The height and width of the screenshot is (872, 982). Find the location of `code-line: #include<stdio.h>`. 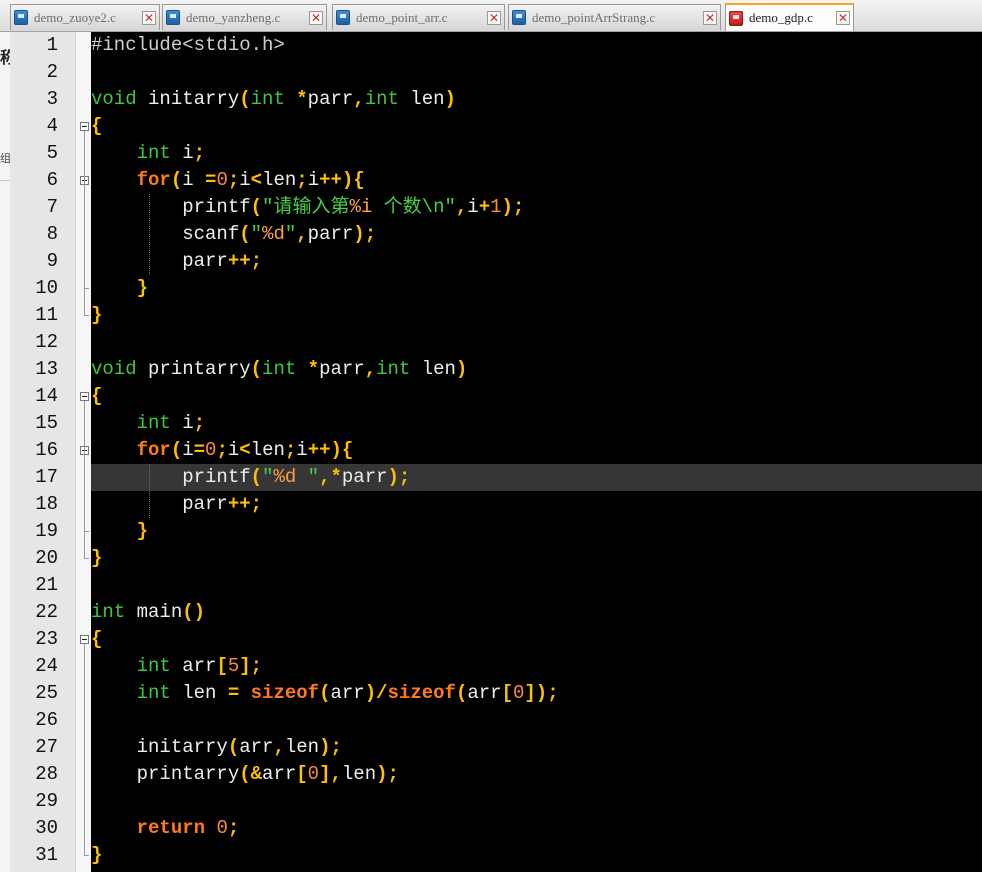

code-line: #include<stdio.h> is located at coordinates (188, 45).